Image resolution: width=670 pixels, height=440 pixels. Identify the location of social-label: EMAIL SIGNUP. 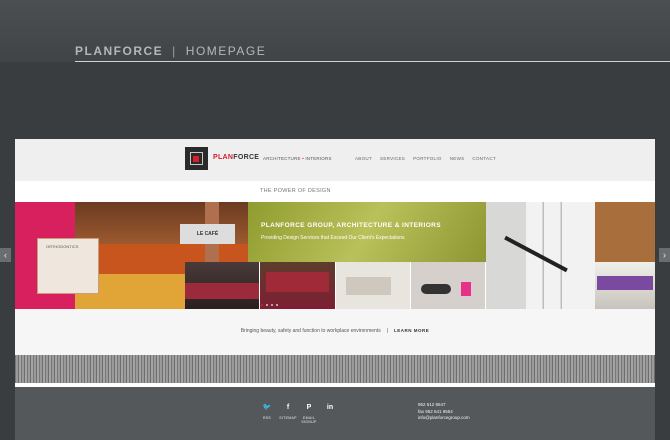
(309, 420).